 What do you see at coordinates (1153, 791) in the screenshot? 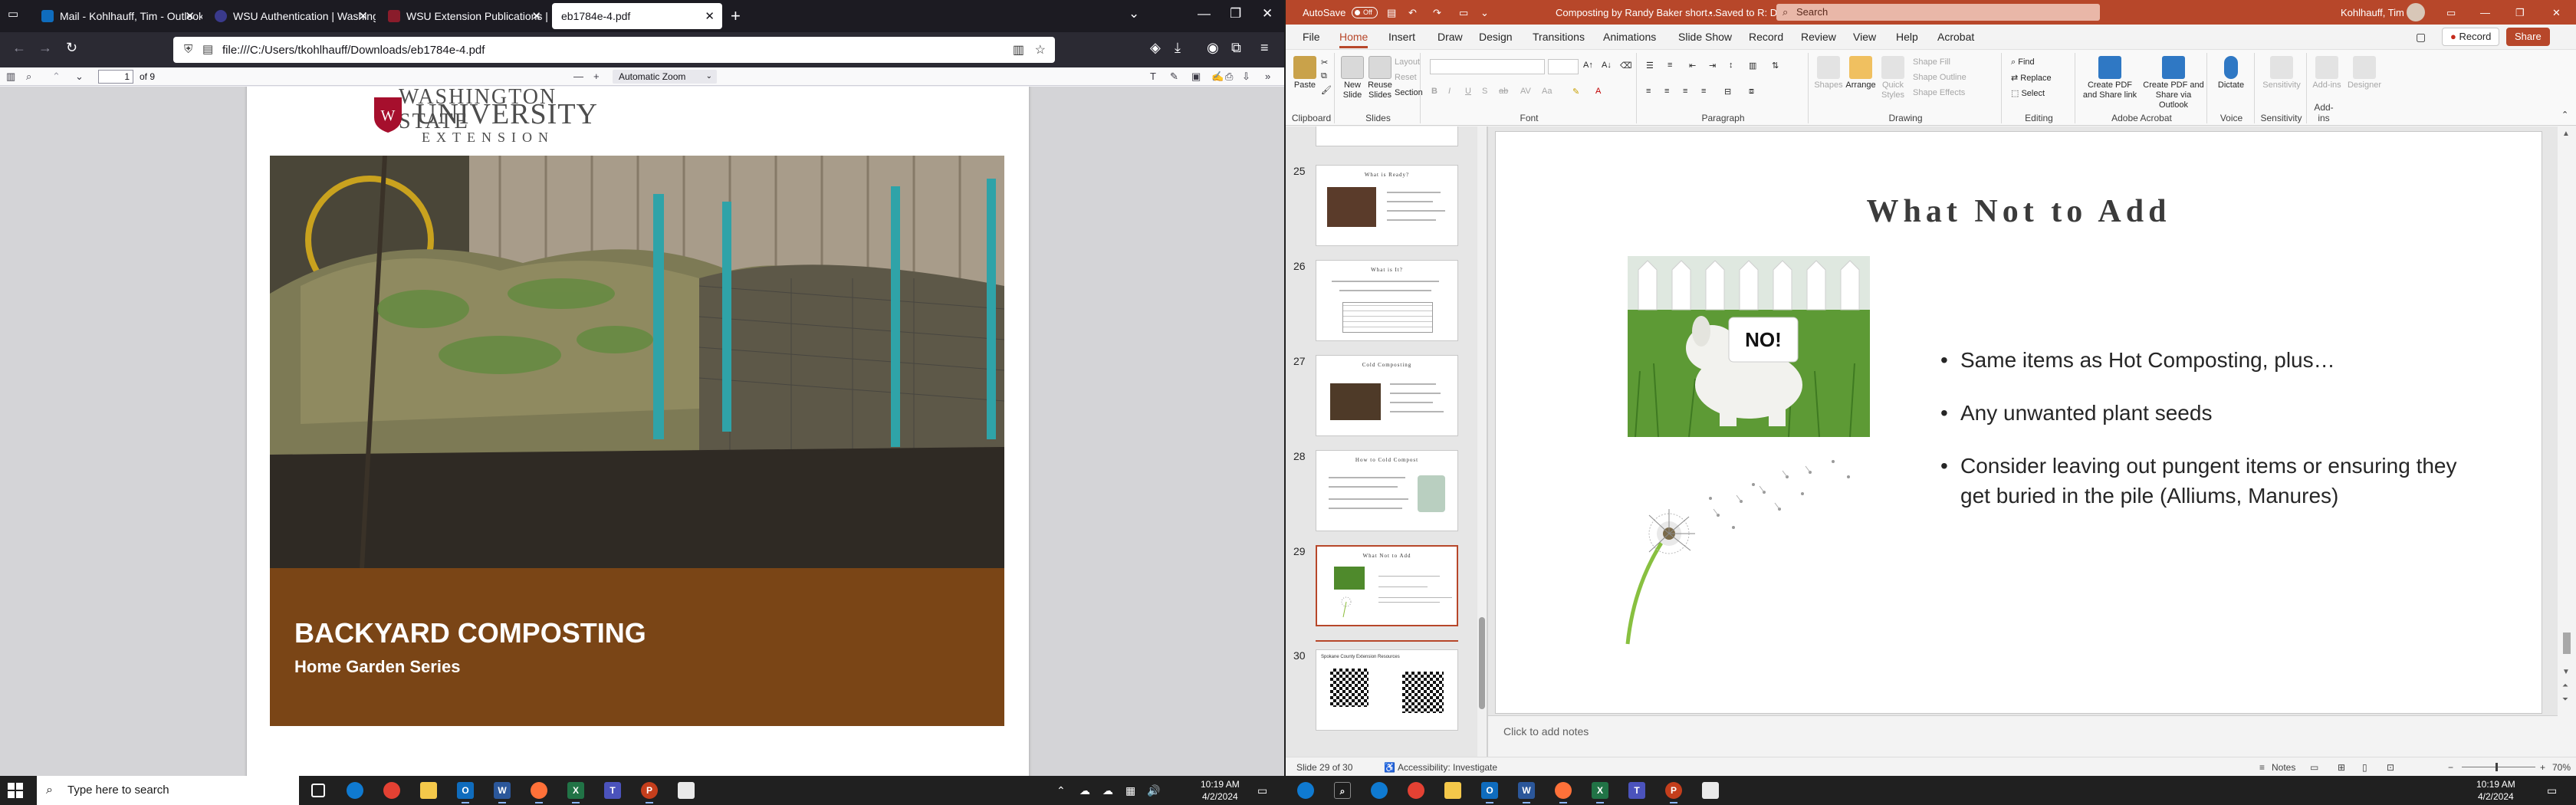
I see `volume-icon: 🔊` at bounding box center [1153, 791].